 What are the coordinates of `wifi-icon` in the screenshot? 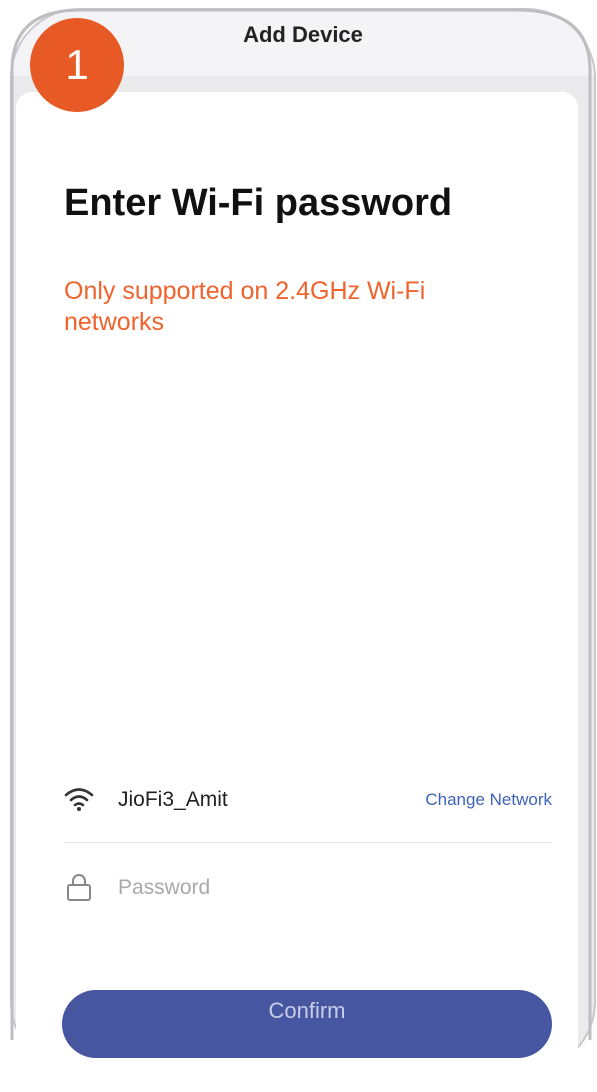 It's located at (79, 799).